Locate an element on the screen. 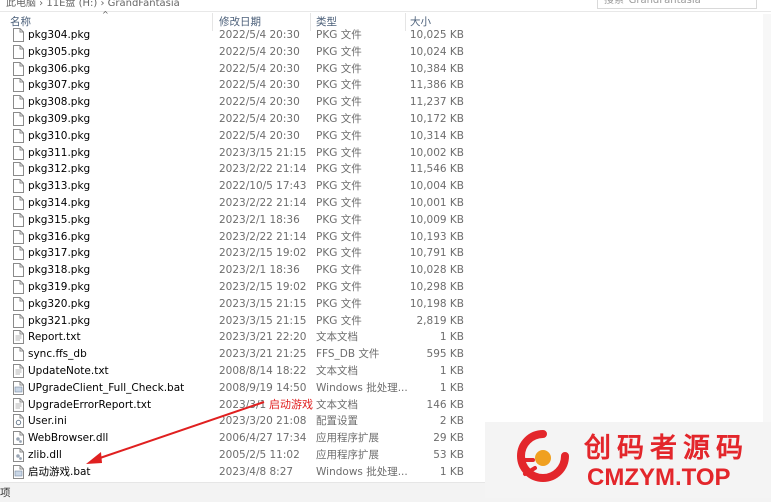  watermark-logo-icon is located at coordinates (543, 456).